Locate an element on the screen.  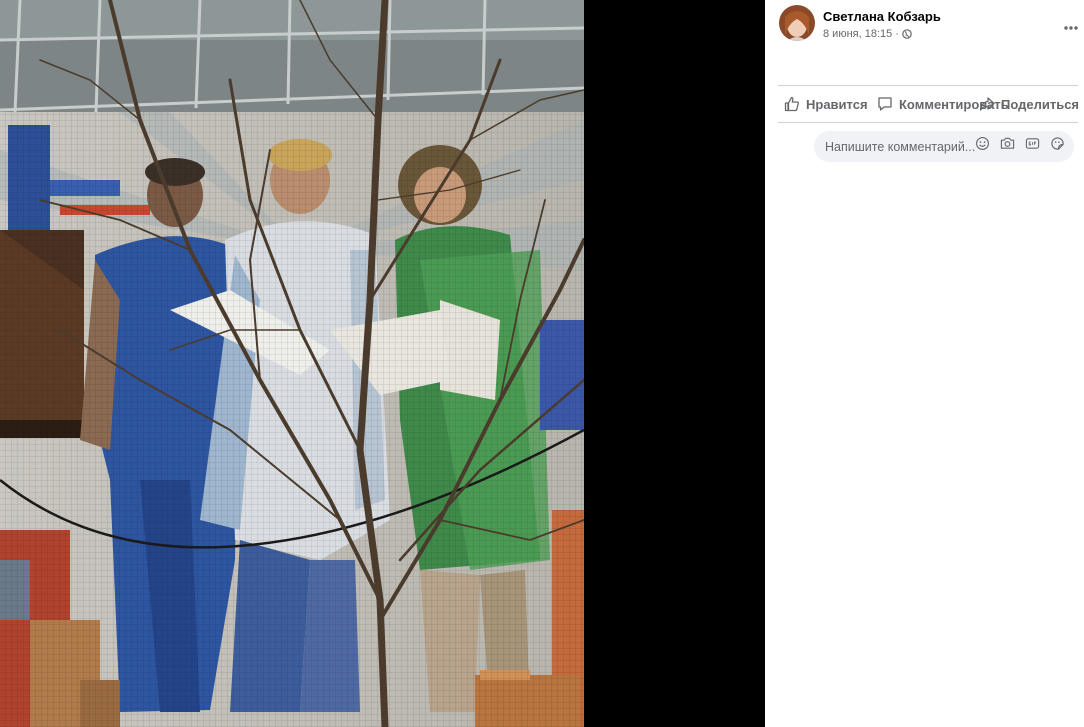
globe-icon is located at coordinates (907, 34).